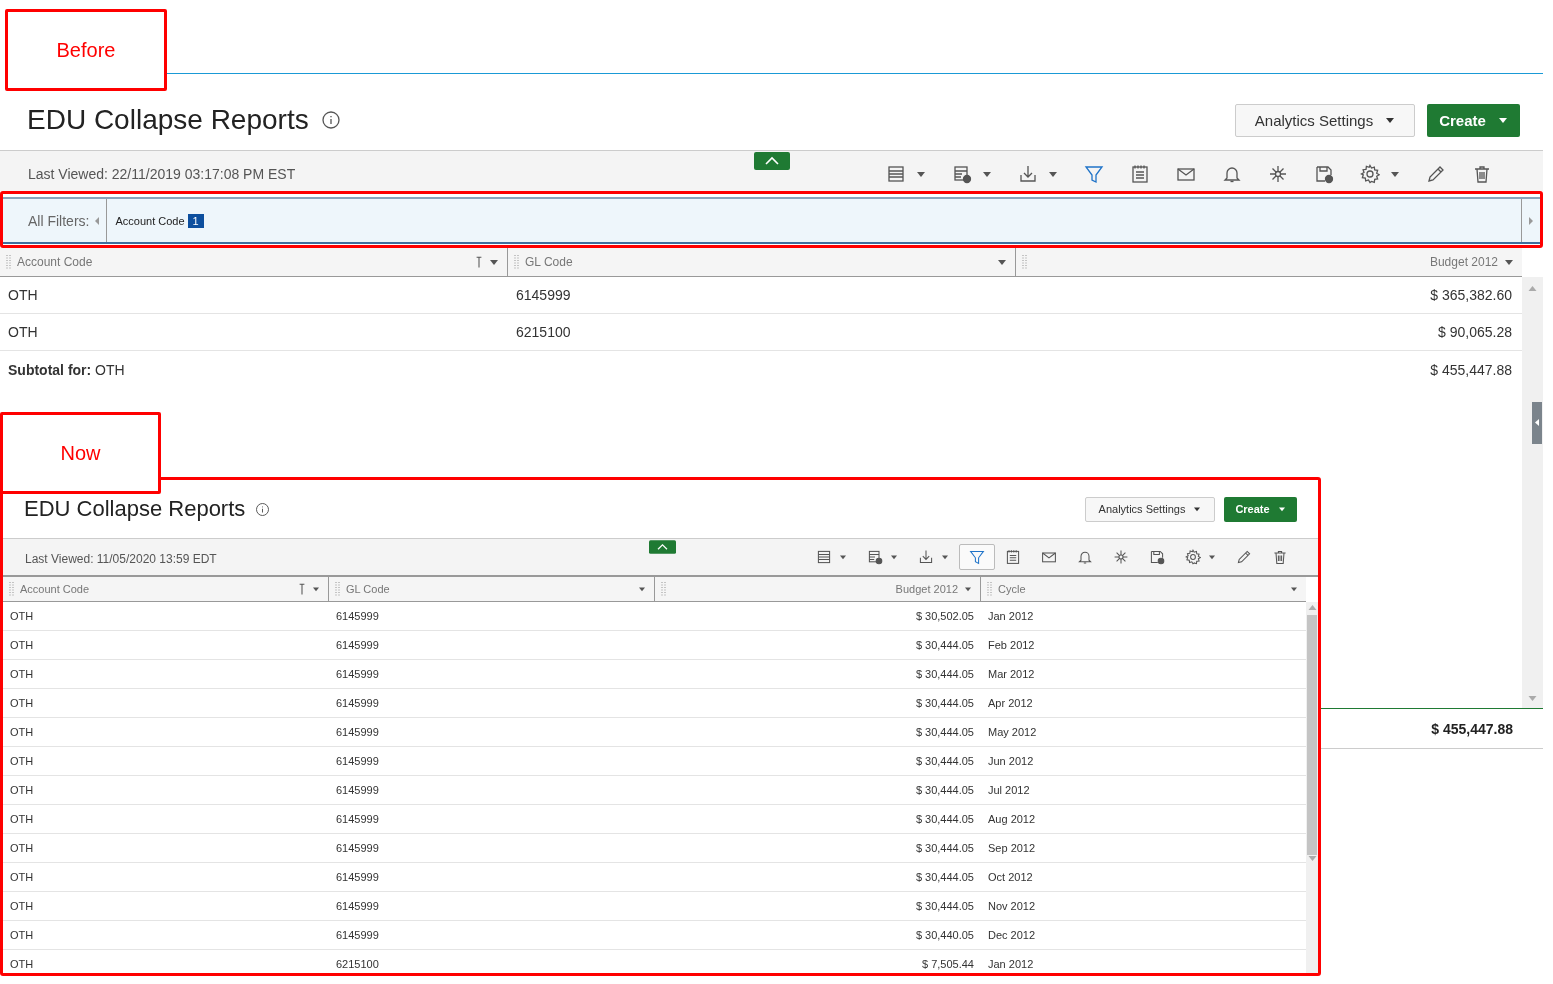  What do you see at coordinates (195, 220) in the screenshot?
I see `count-badge: 1` at bounding box center [195, 220].